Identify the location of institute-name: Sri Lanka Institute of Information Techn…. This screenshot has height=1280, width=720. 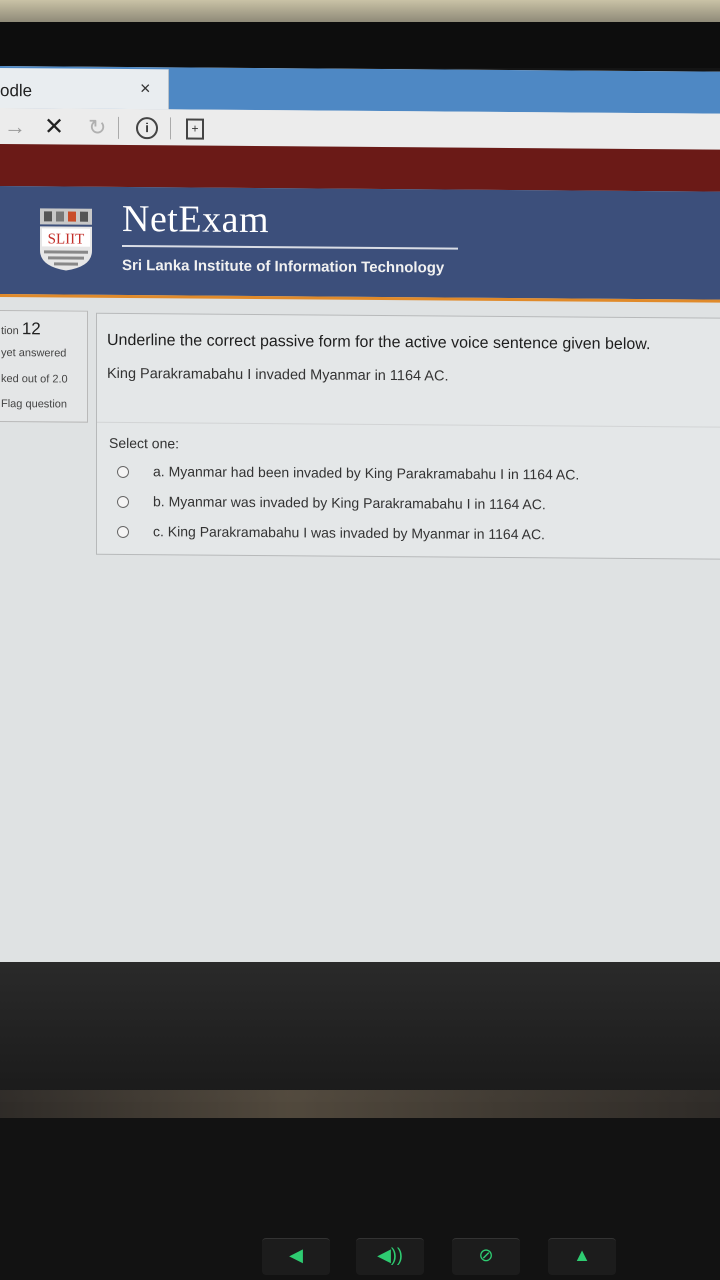
(283, 266).